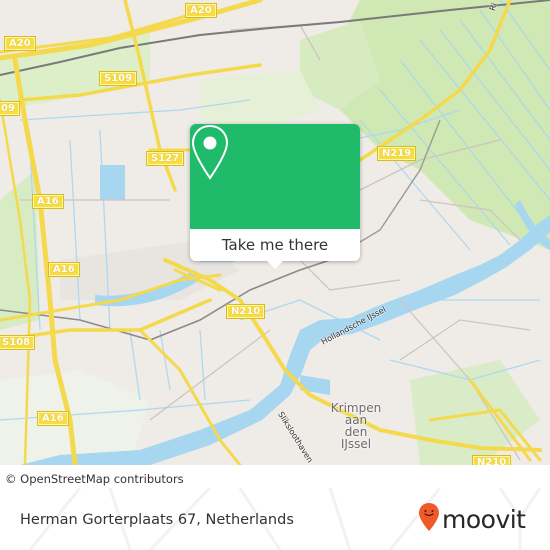 The width and height of the screenshot is (550, 550). Describe the element at coordinates (275, 176) in the screenshot. I see `popup-header` at that location.